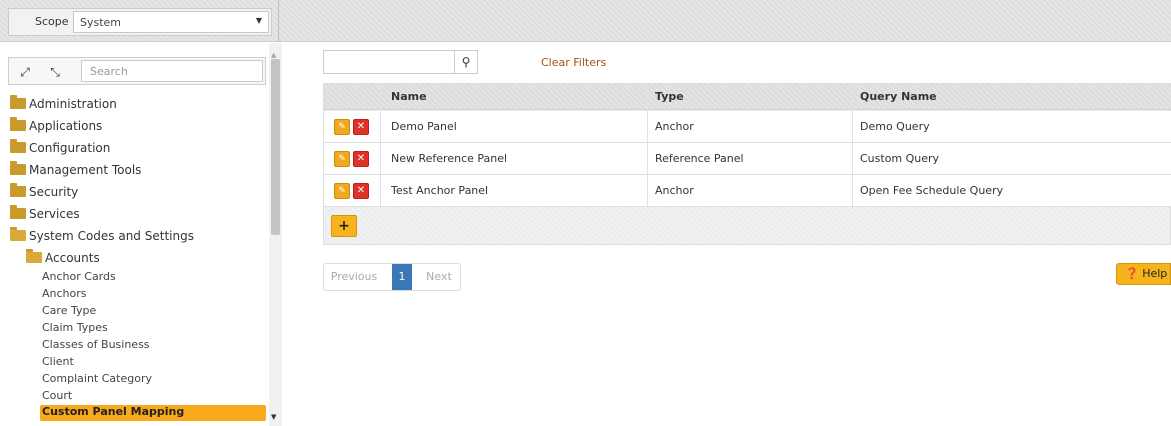 This screenshot has width=1171, height=426. Describe the element at coordinates (258, 20) in the screenshot. I see `caret-down-icon: ▼` at that location.